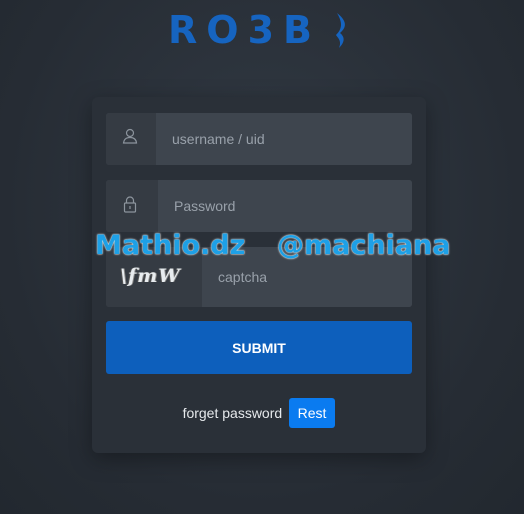 This screenshot has height=514, width=524. I want to click on lock-icon, so click(130, 204).